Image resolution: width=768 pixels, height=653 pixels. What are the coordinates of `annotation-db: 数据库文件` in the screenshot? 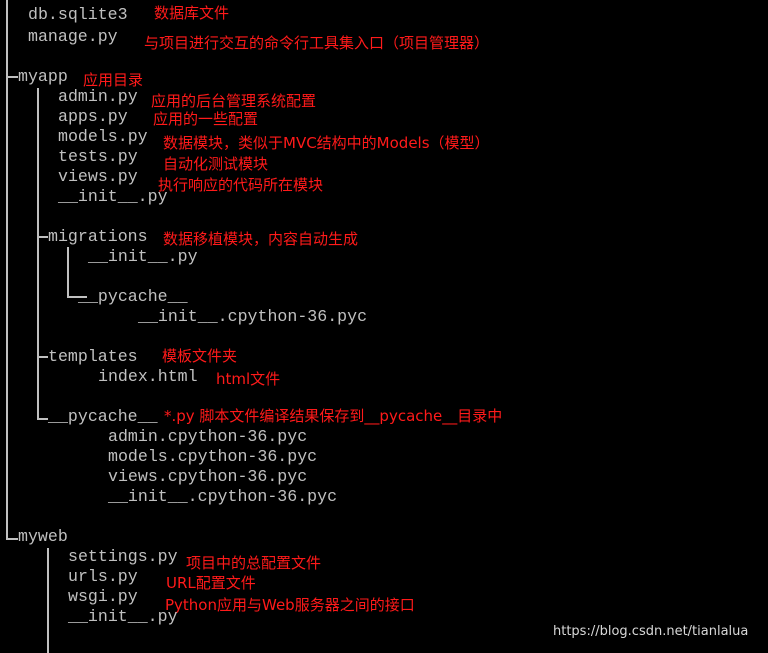 It's located at (192, 13).